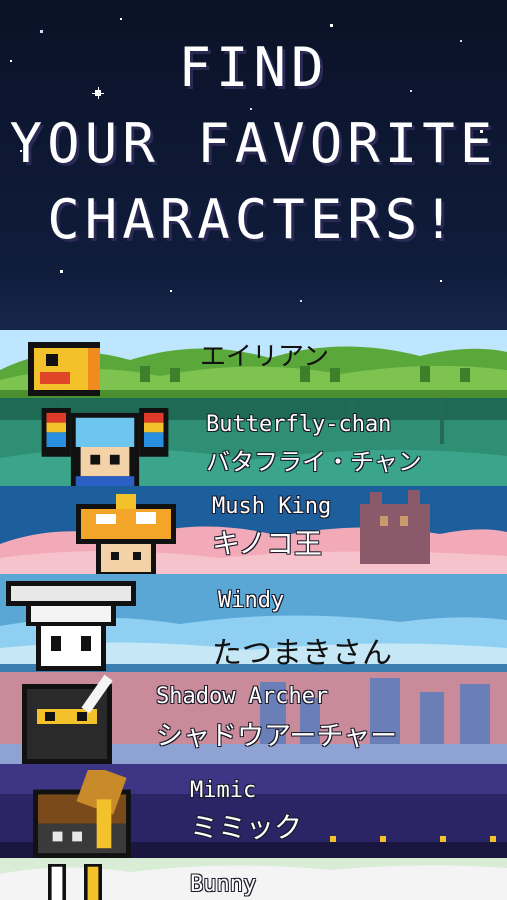 This screenshot has width=507, height=900. I want to click on character-name-en: Shadow Archer, so click(242, 696).